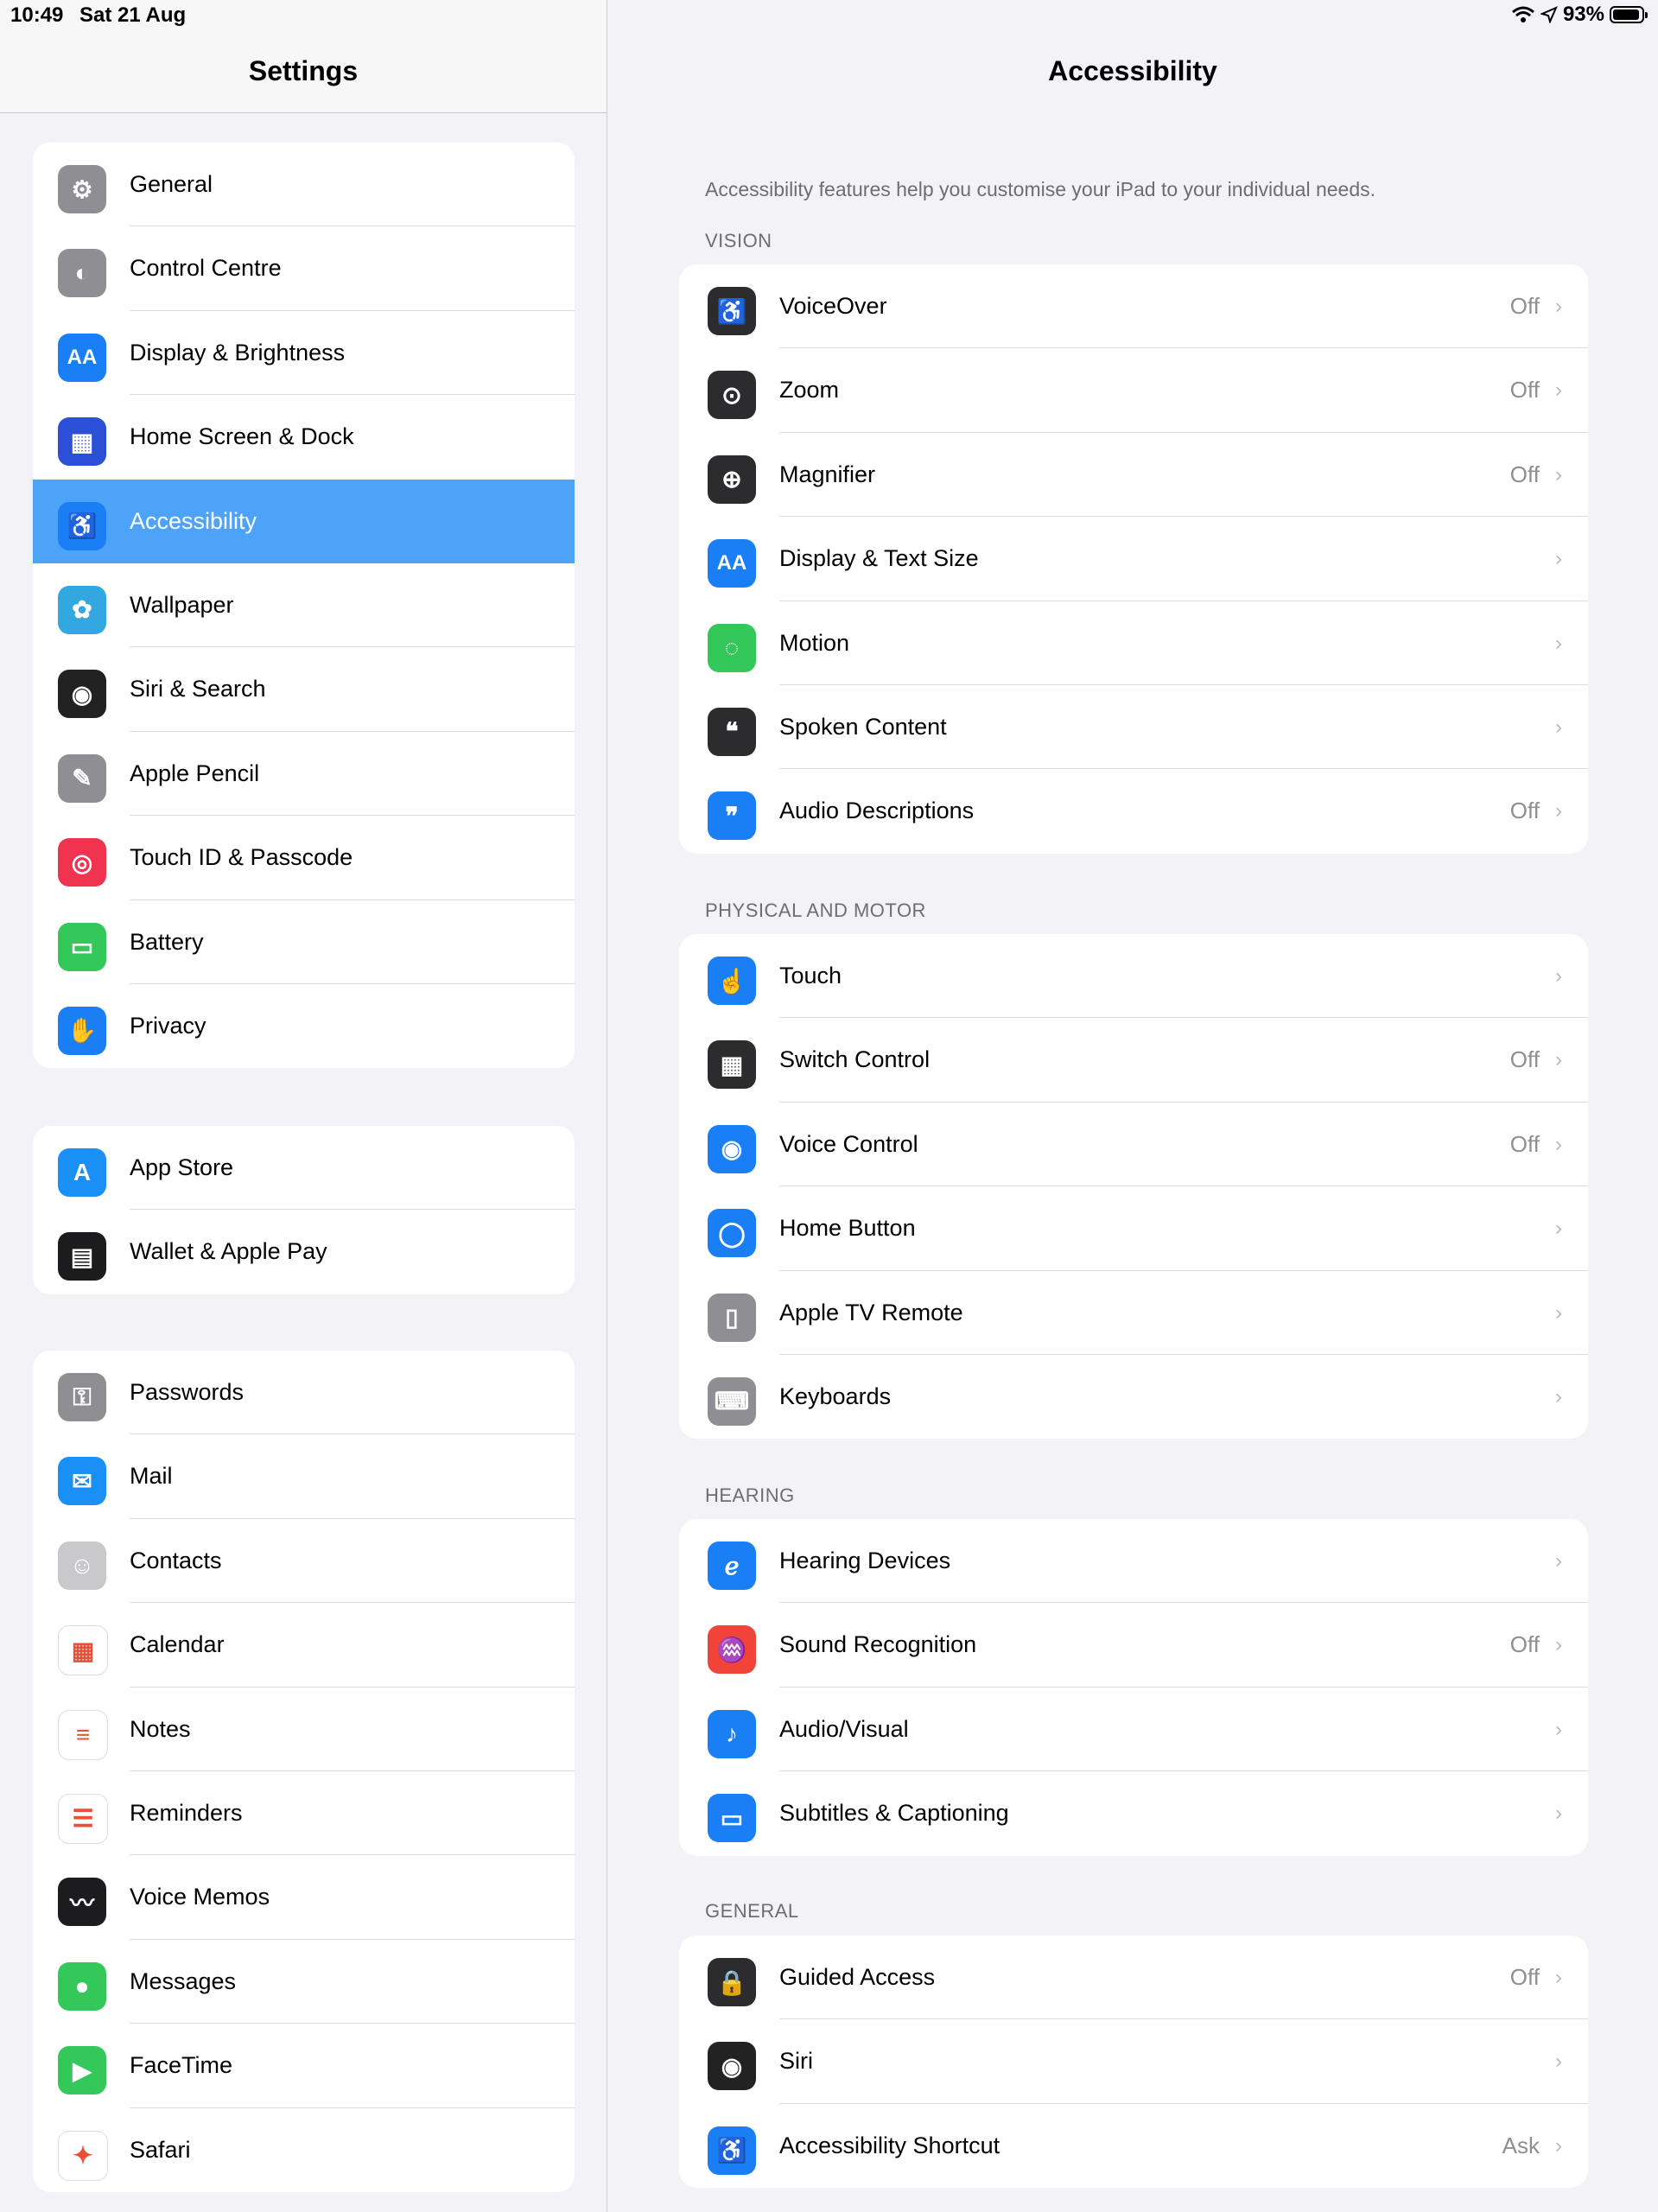 The height and width of the screenshot is (2212, 1658). What do you see at coordinates (304, 1561) in the screenshot?
I see `sidebar-item-contacts: ☺ Contacts` at bounding box center [304, 1561].